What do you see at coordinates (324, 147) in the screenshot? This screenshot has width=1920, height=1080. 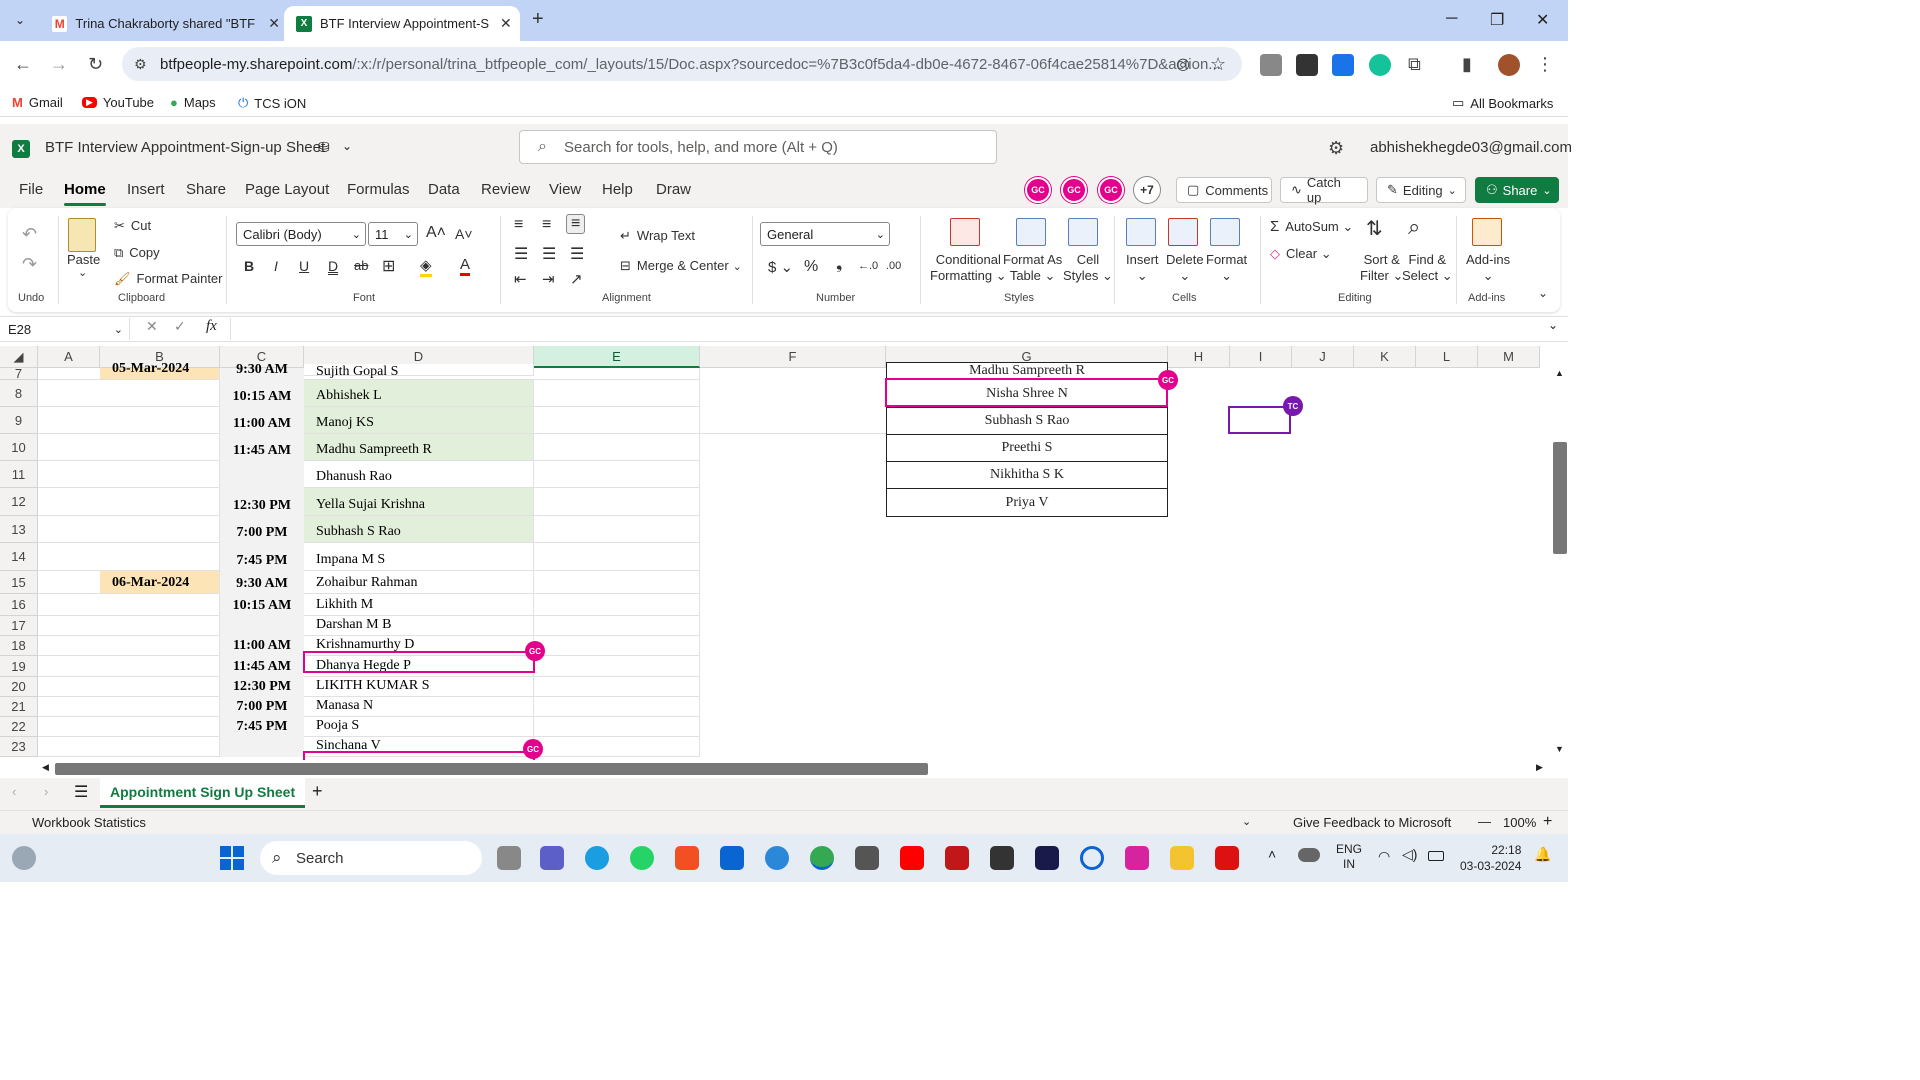 I see `save-status-icon: ⛁` at bounding box center [324, 147].